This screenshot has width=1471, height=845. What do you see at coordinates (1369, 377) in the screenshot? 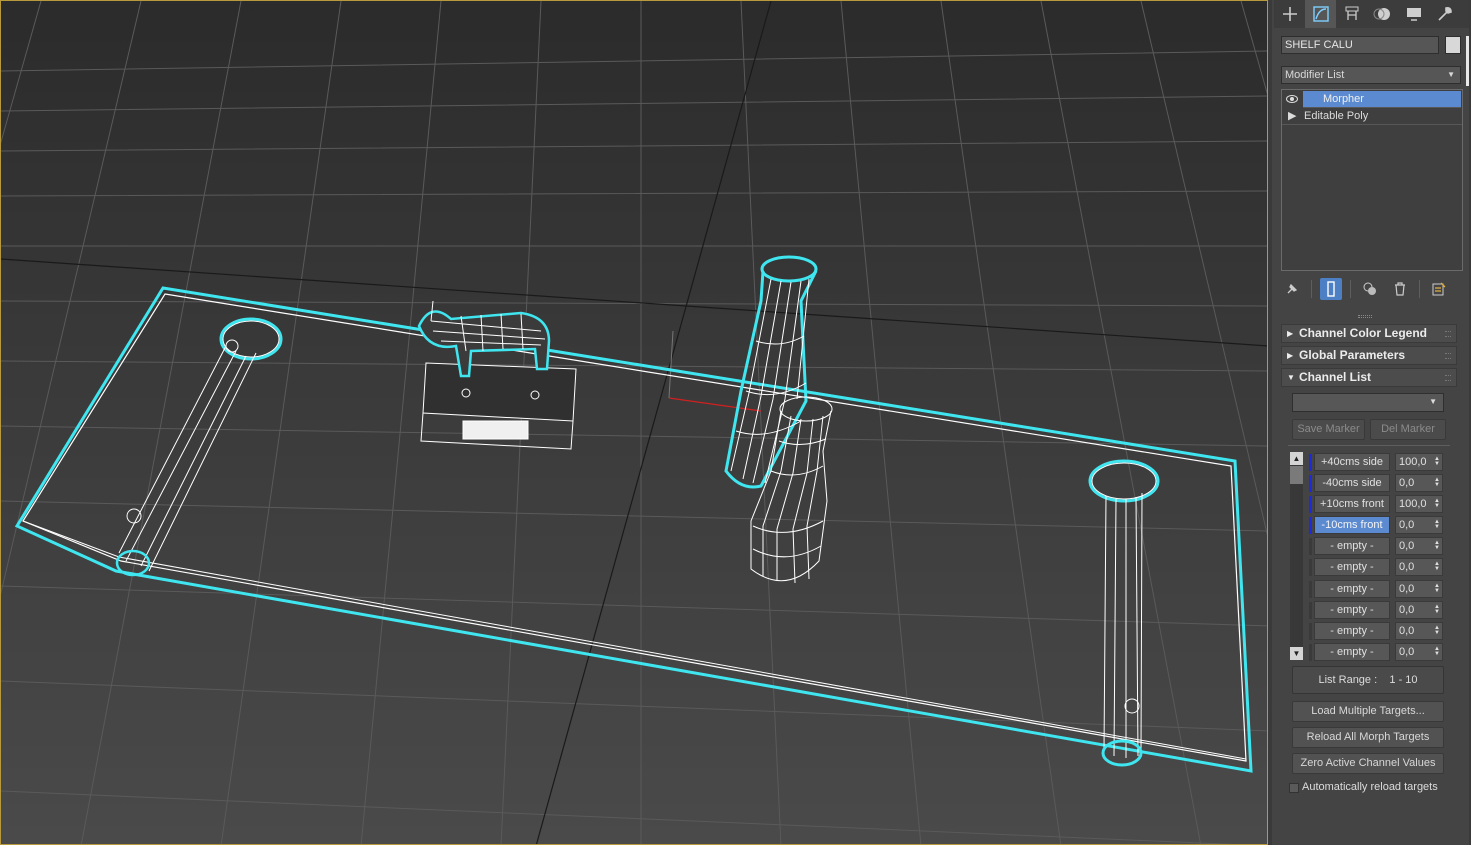
I see `rollout-channel-list: ▼ Channel List` at bounding box center [1369, 377].